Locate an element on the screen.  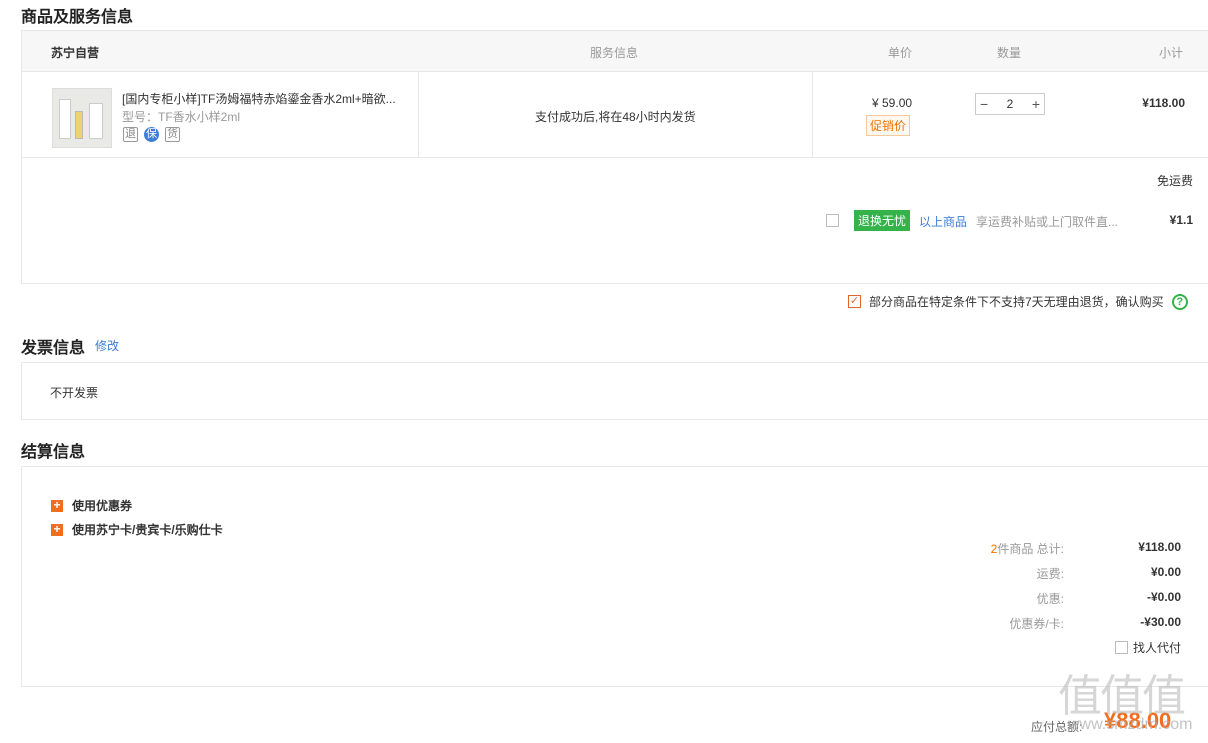
agree-text: 部分商品在特定条件下不支持7天无理由退货，确认购买 is located at coordinates (1016, 302).